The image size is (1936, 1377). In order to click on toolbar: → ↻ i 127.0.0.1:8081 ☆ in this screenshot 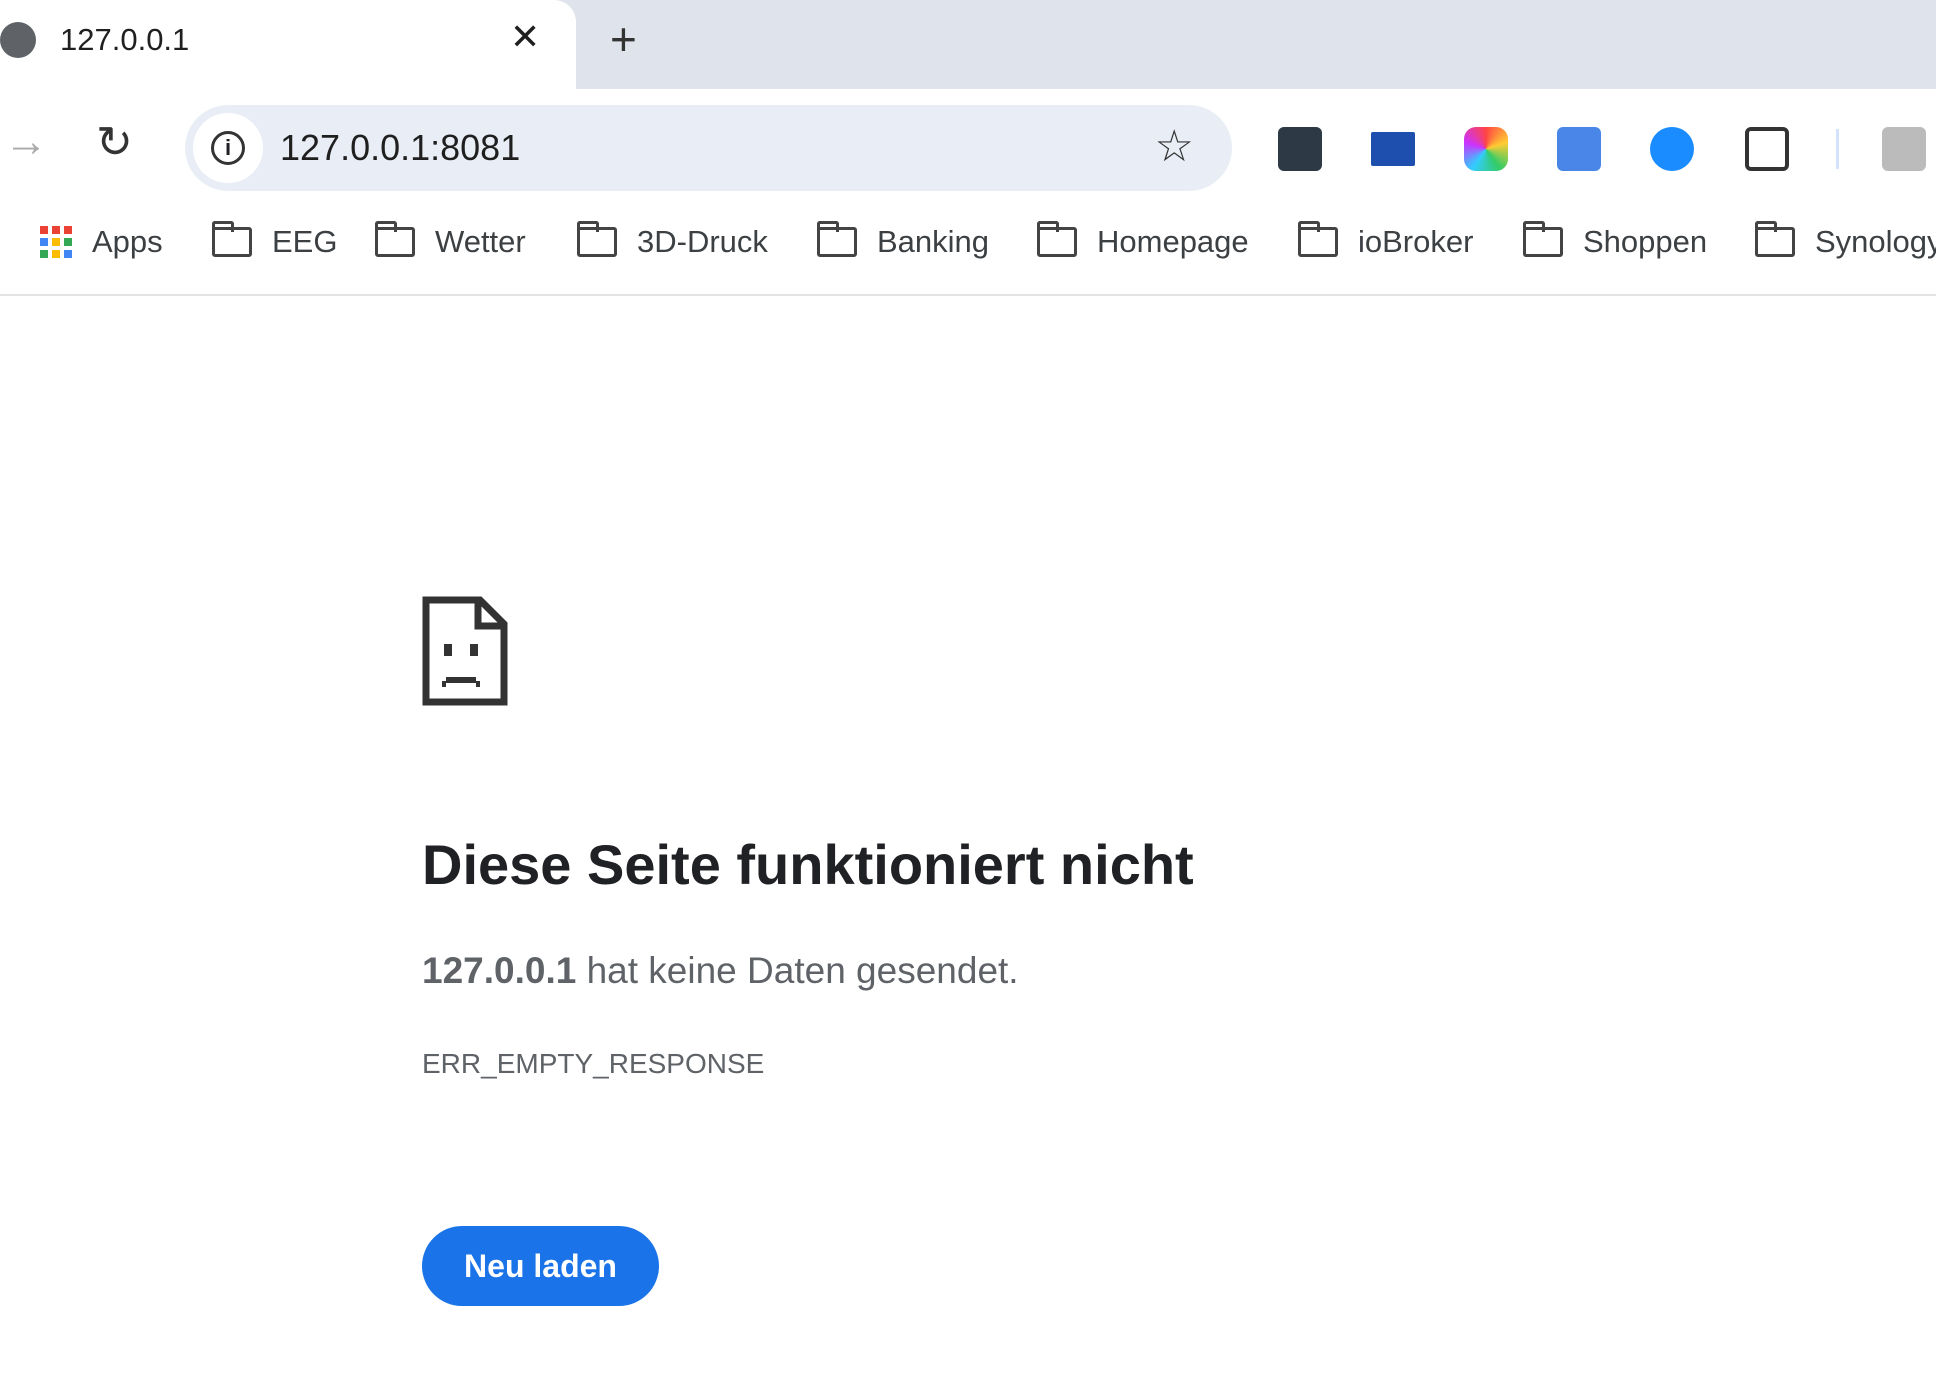, I will do `click(968, 146)`.